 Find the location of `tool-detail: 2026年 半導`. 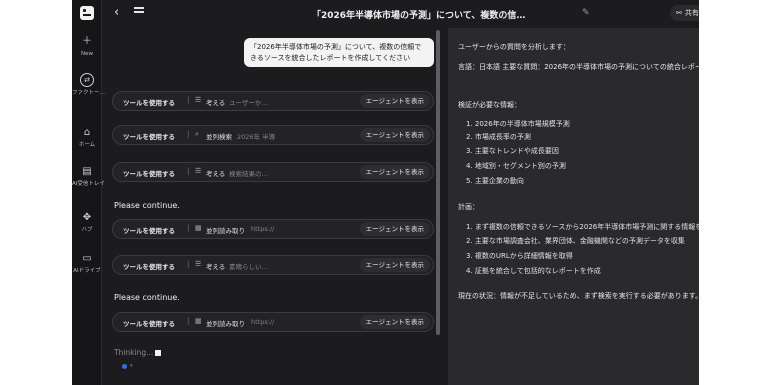

tool-detail: 2026年 半導 is located at coordinates (256, 137).